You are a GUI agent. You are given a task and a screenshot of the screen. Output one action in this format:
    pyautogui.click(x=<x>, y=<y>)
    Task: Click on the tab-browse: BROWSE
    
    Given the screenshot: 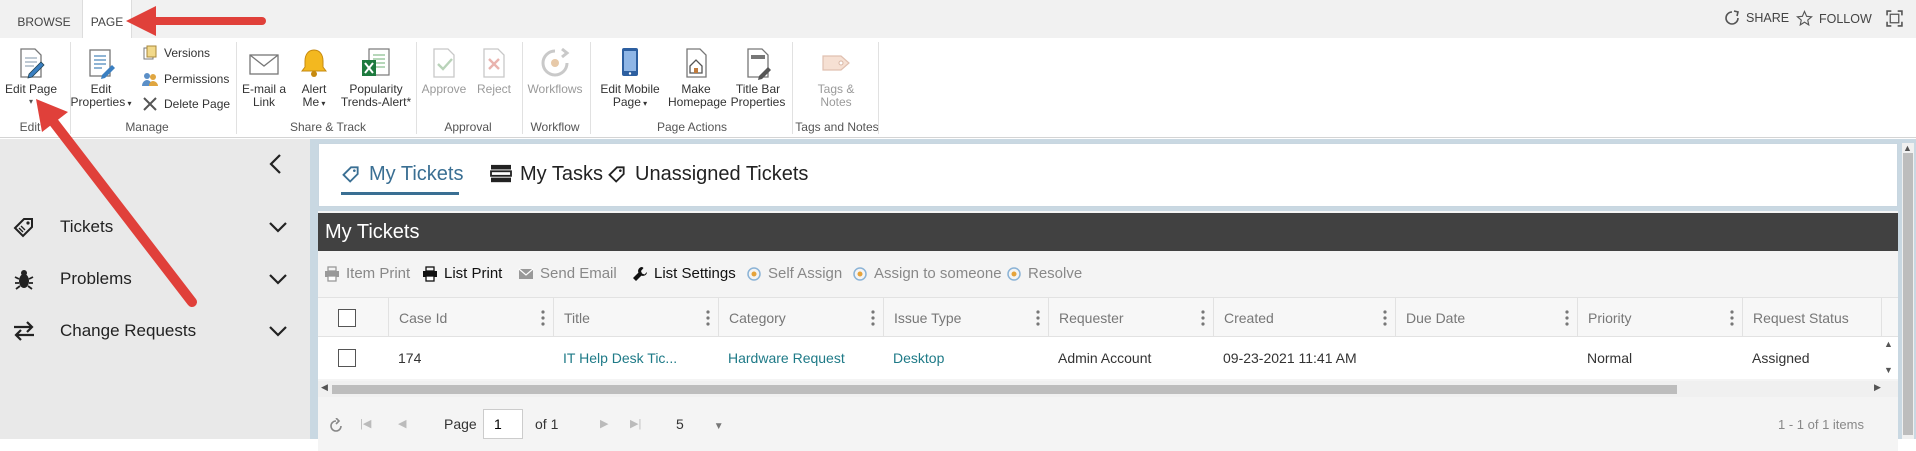 What is the action you would take?
    pyautogui.click(x=44, y=19)
    